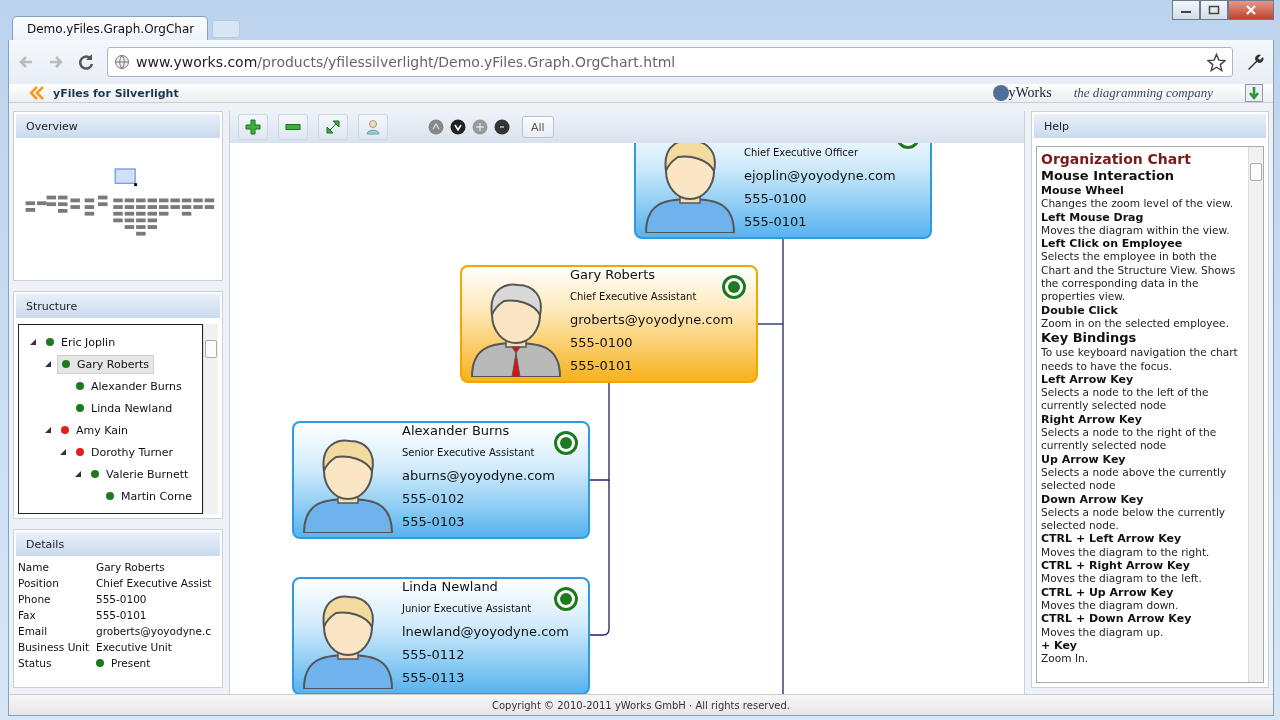 This screenshot has height=720, width=1280. Describe the element at coordinates (39, 583) in the screenshot. I see `detail-label: Position` at that location.